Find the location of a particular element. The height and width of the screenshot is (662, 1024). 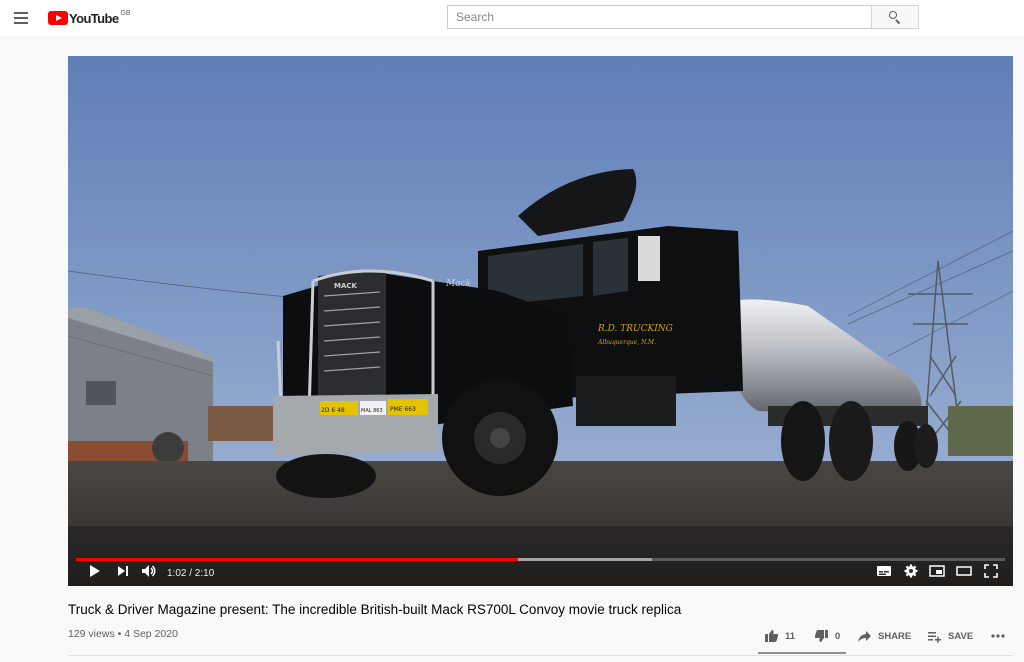

masthead: YouTube GB is located at coordinates (512, 18).